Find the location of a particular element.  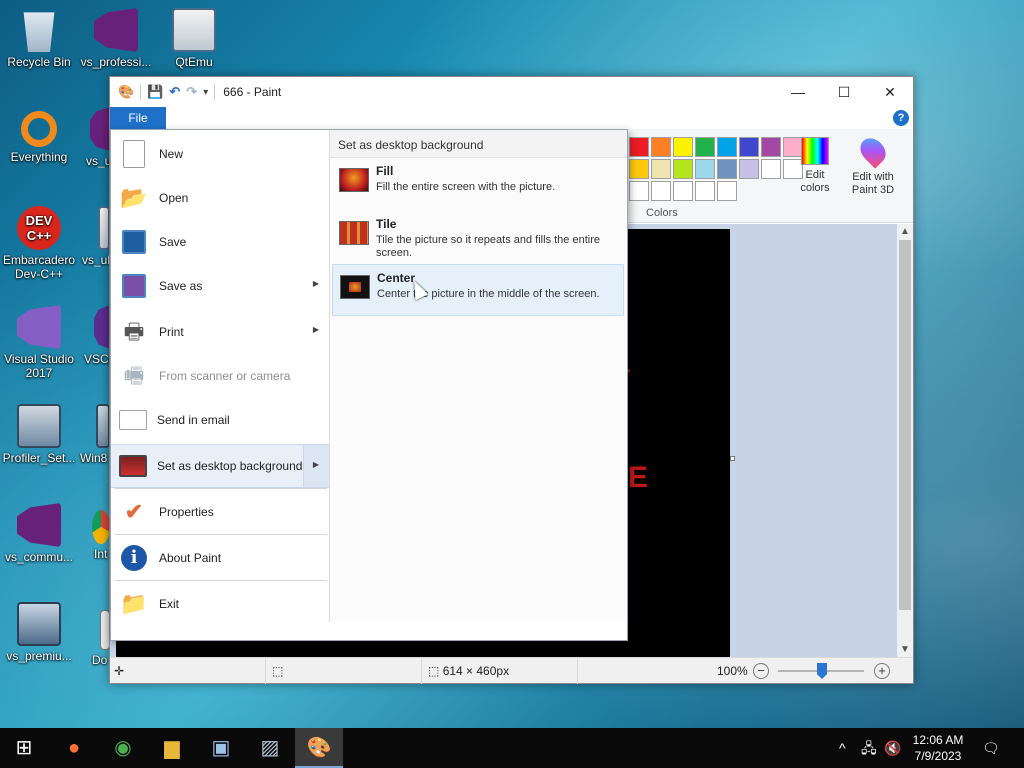

checkmark-icon: ✔ is located at coordinates (134, 511).